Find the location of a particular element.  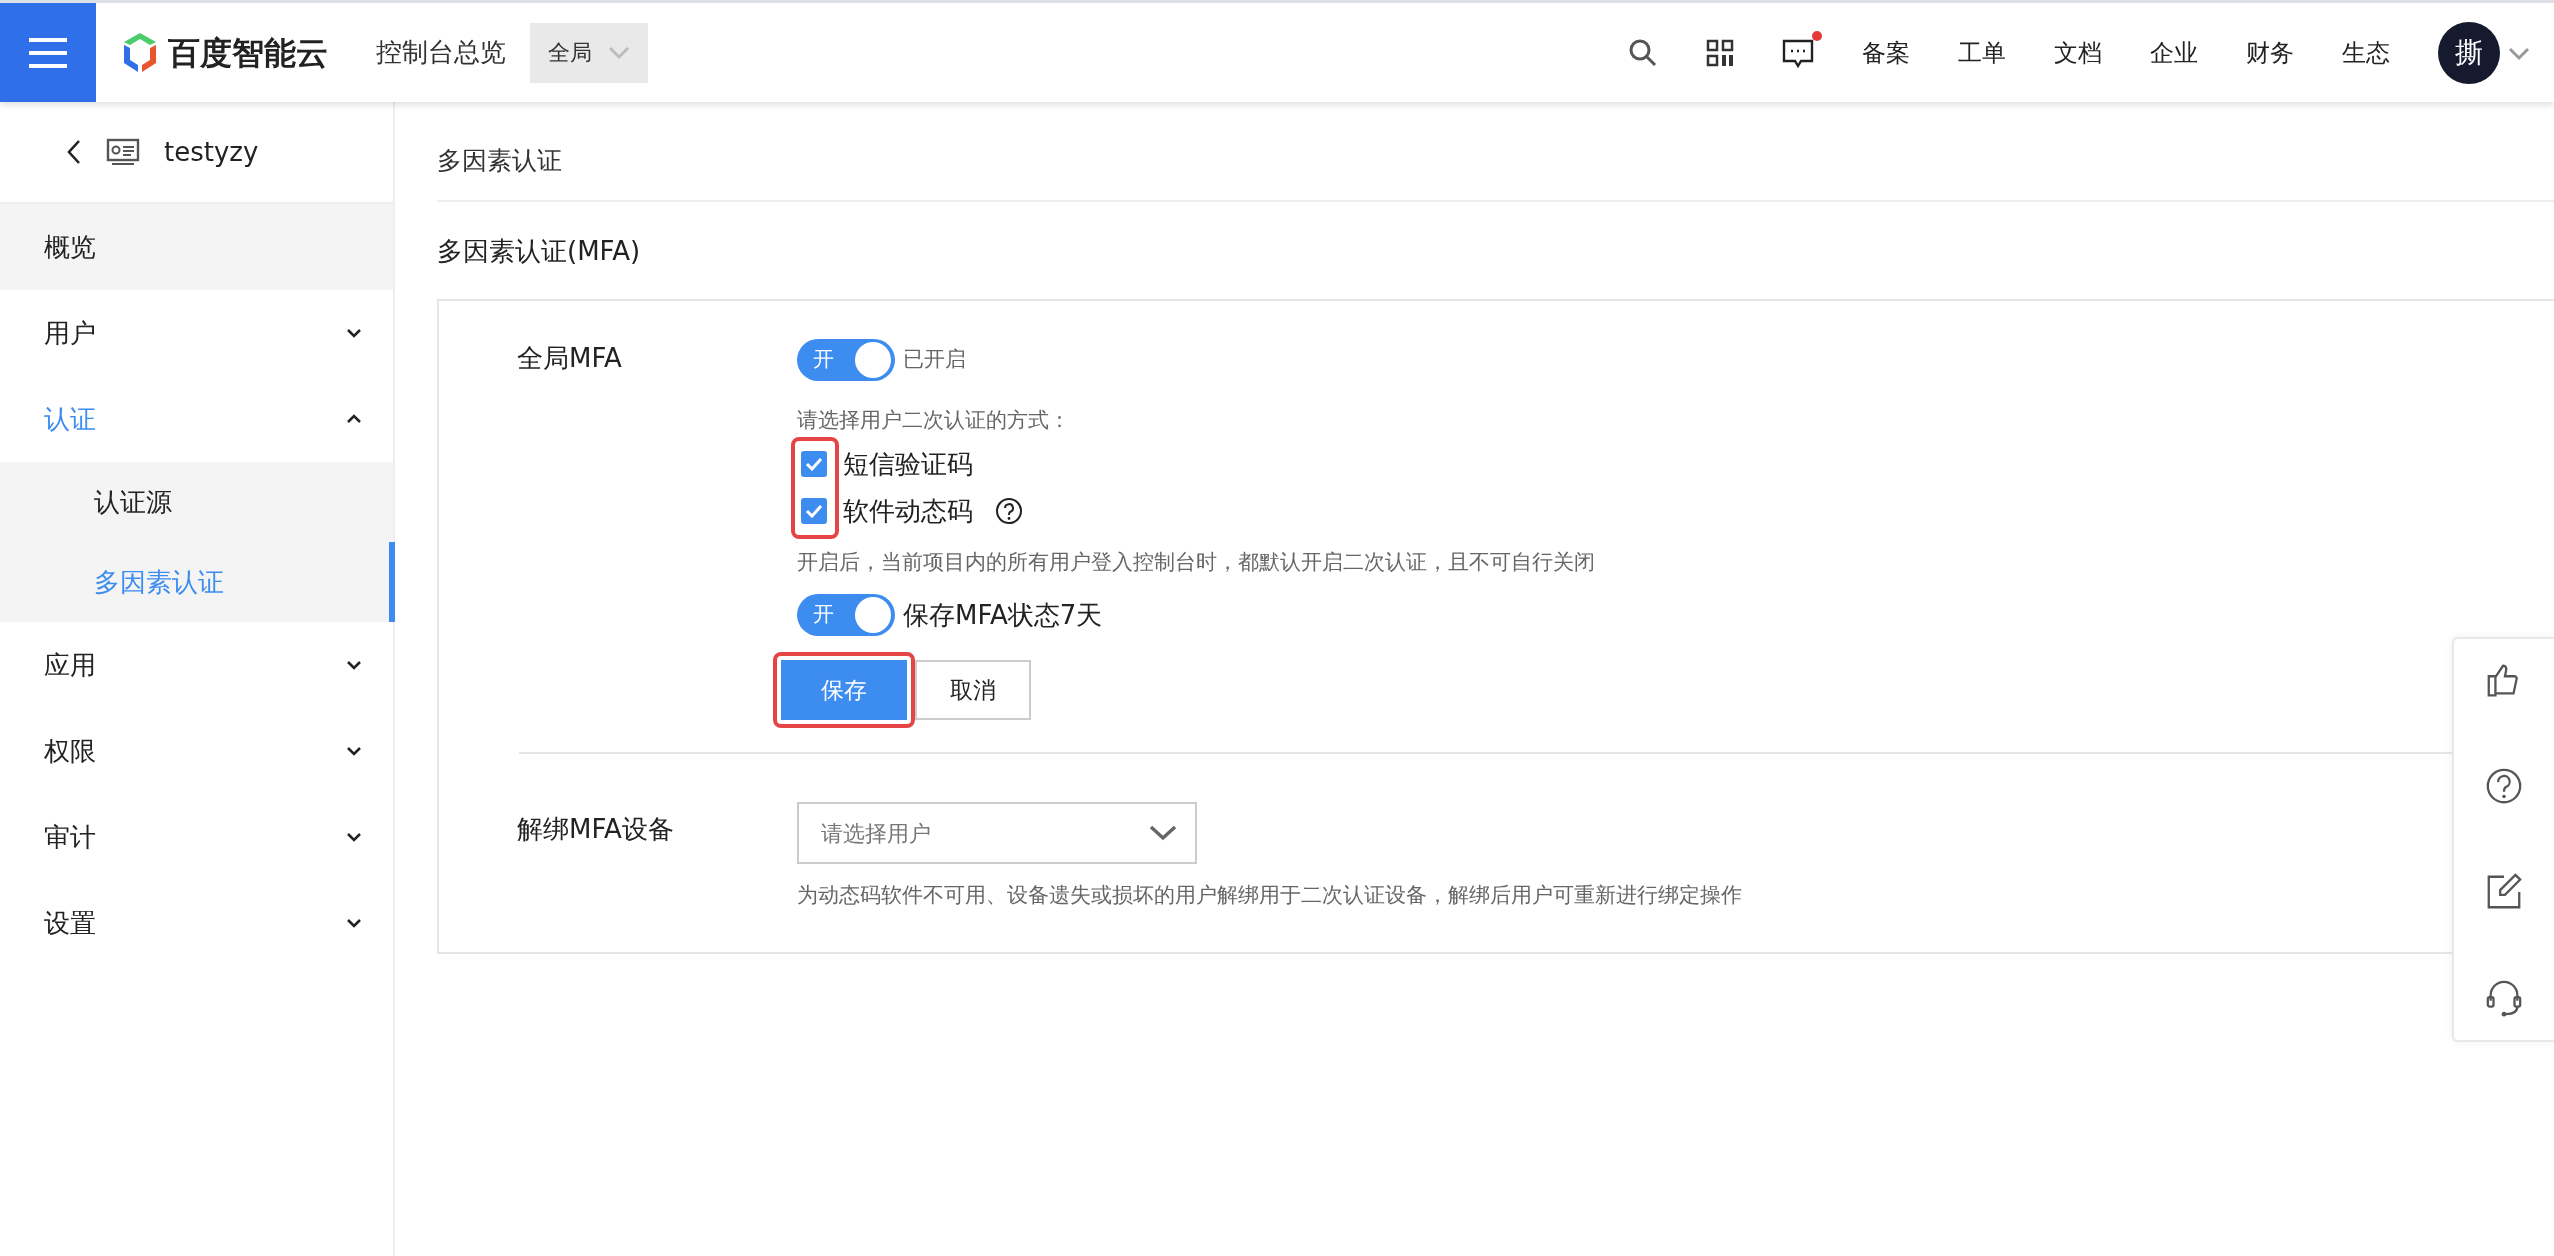

sidebar-item: 概览 is located at coordinates (196, 247).